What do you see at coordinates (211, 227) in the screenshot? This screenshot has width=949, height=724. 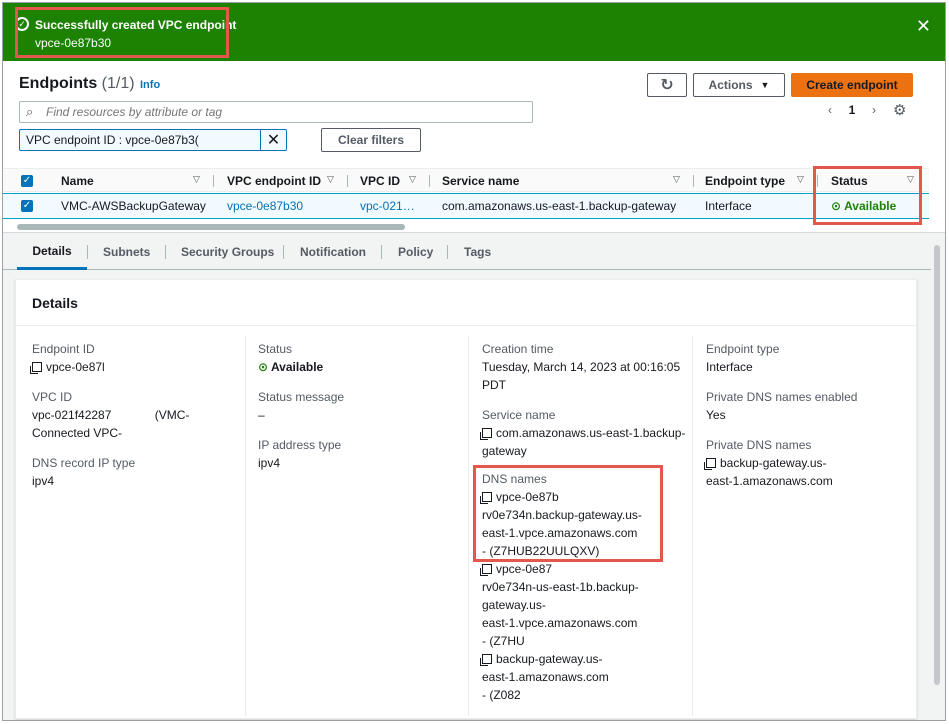 I see `horizontal-scrollbar` at bounding box center [211, 227].